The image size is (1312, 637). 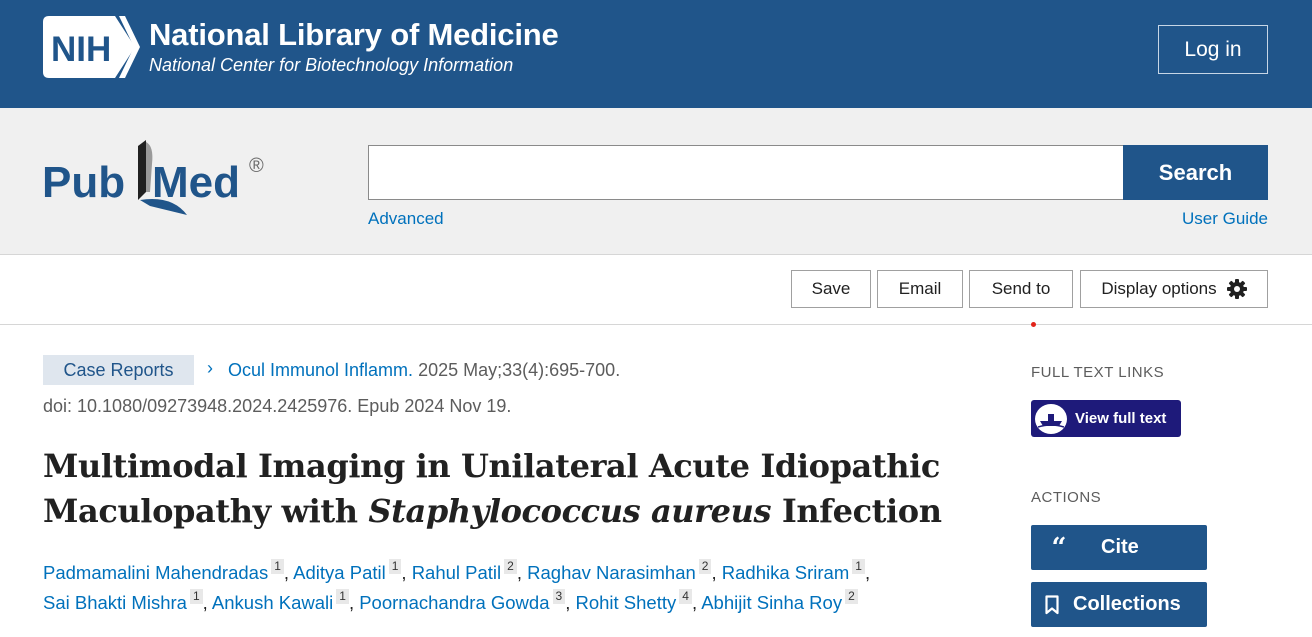 What do you see at coordinates (519, 370) in the screenshot?
I see `citation-details: 2025 May;33(4):695-700.` at bounding box center [519, 370].